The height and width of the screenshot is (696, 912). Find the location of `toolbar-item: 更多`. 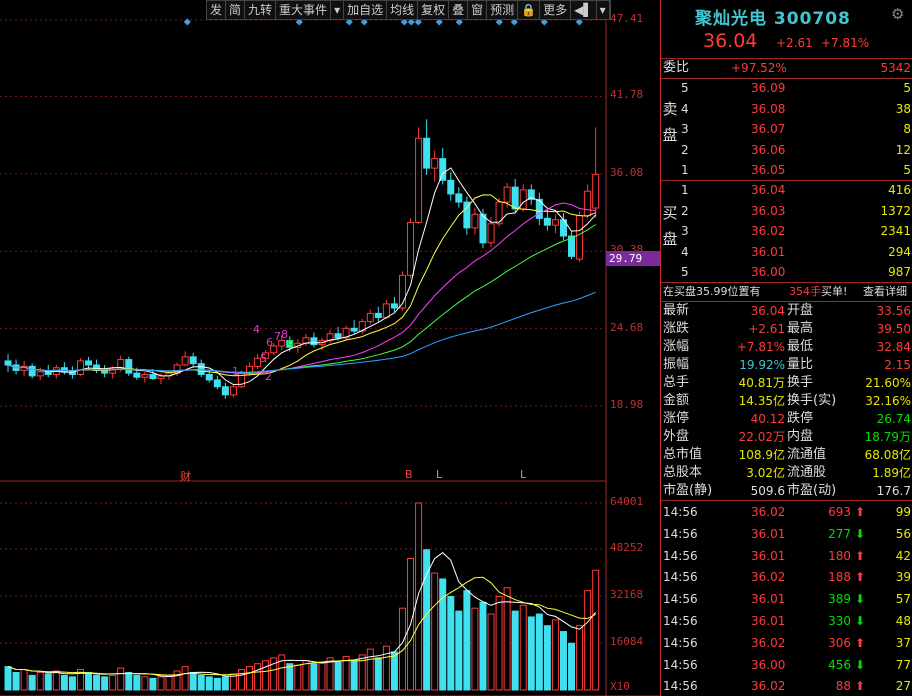

toolbar-item: 更多 is located at coordinates (556, 10).